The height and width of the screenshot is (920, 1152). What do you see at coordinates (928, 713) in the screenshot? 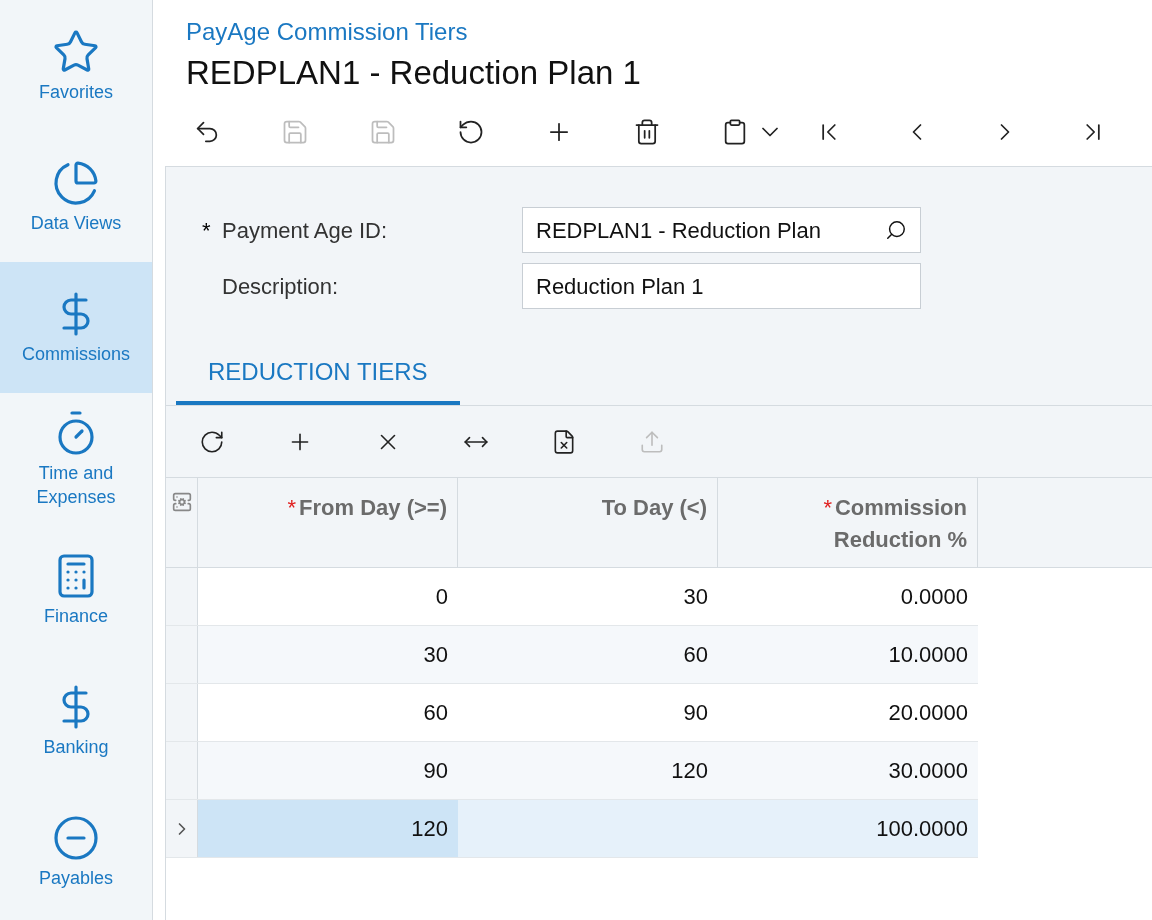
I see `table-cell-text: 20.0000` at bounding box center [928, 713].